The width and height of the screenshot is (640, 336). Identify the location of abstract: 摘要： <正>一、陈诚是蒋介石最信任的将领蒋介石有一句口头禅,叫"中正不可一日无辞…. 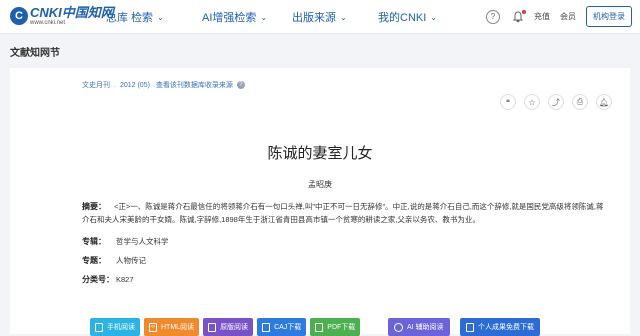
(346, 213).